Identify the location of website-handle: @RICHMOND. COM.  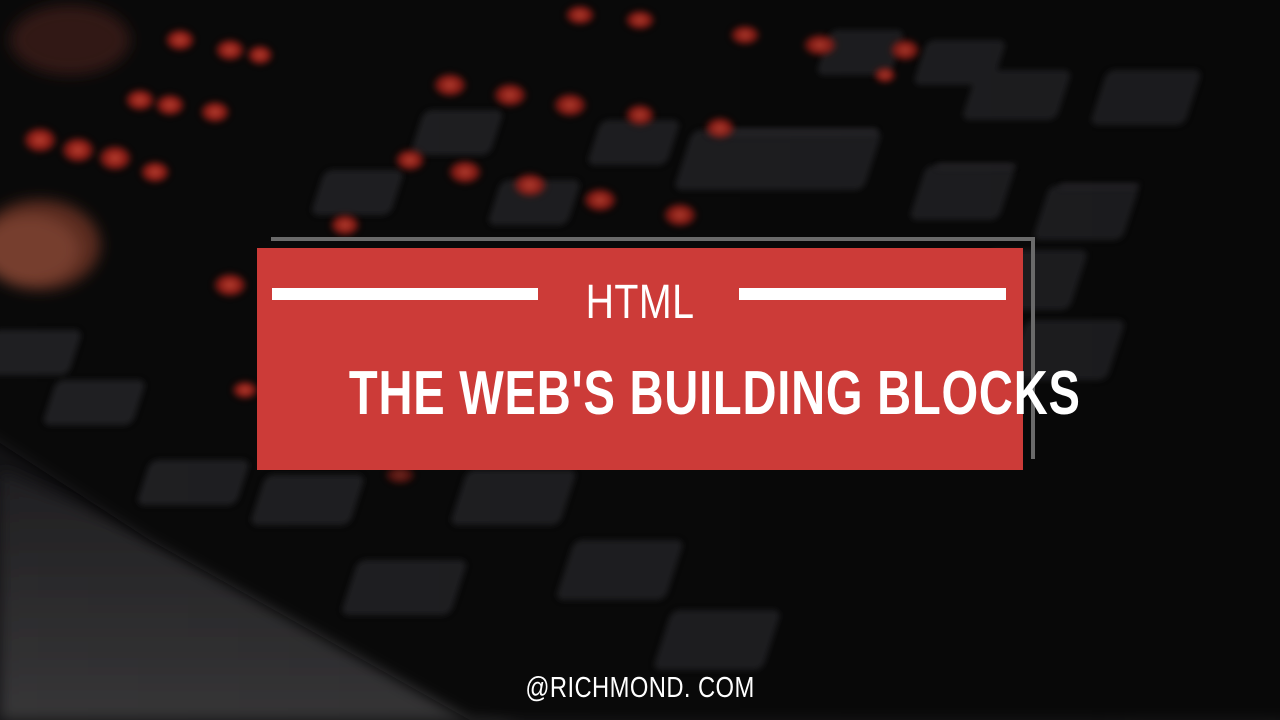
(640, 688).